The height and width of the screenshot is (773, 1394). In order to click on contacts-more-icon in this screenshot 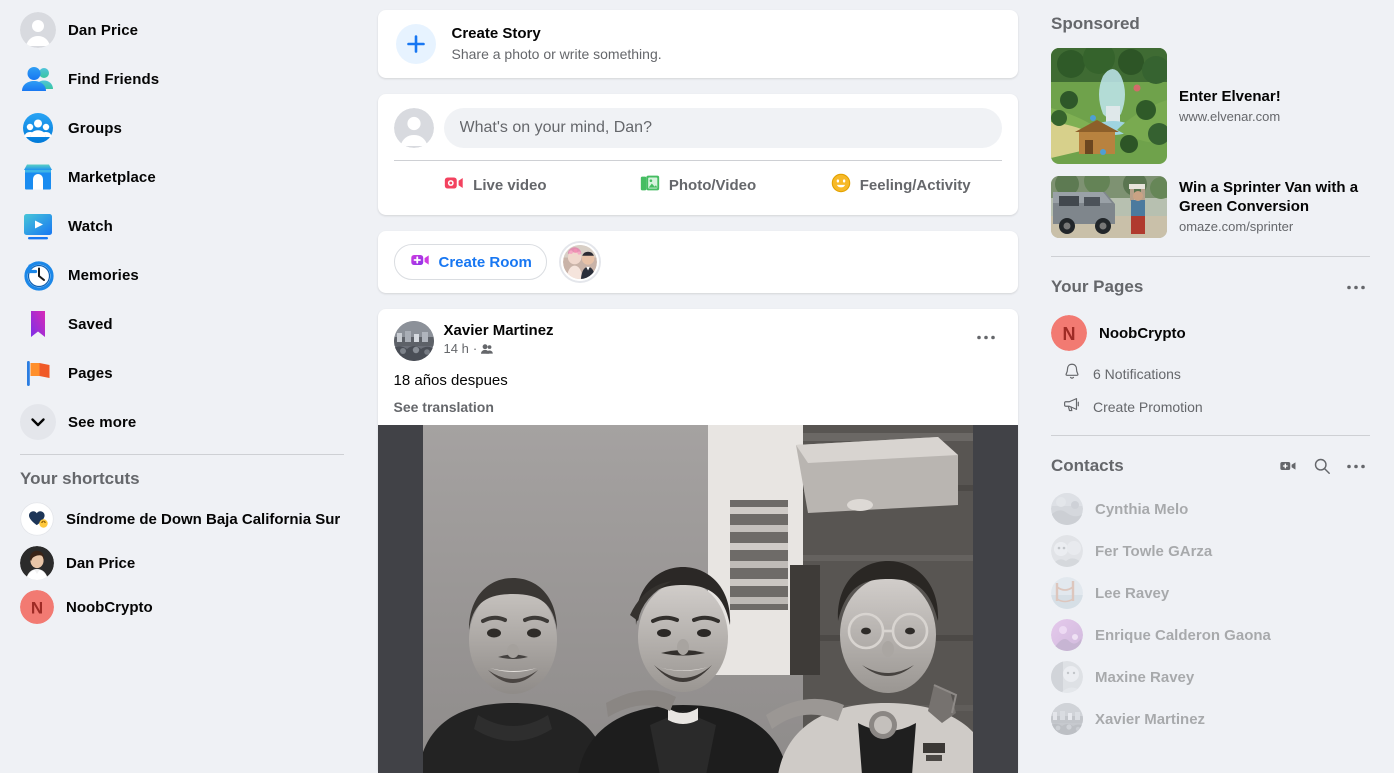, I will do `click(1356, 466)`.